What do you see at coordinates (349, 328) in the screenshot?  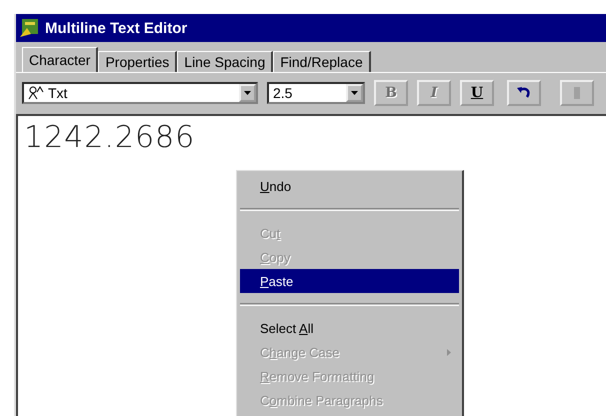 I see `menu-item: Select All` at bounding box center [349, 328].